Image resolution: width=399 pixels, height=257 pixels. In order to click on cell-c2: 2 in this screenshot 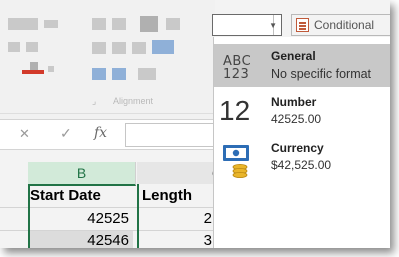, I will do `click(201, 219)`.